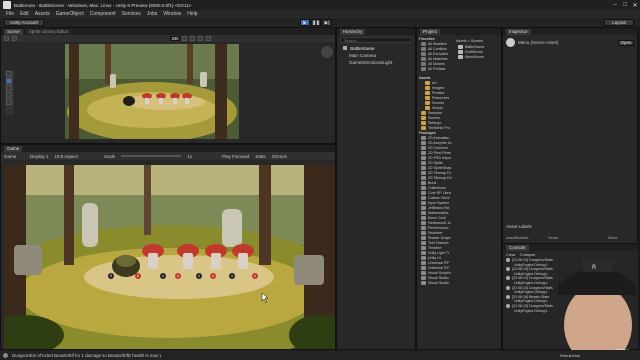  Describe the element at coordinates (190, 156) in the screenshot. I see `scale-value: 1x` at that location.